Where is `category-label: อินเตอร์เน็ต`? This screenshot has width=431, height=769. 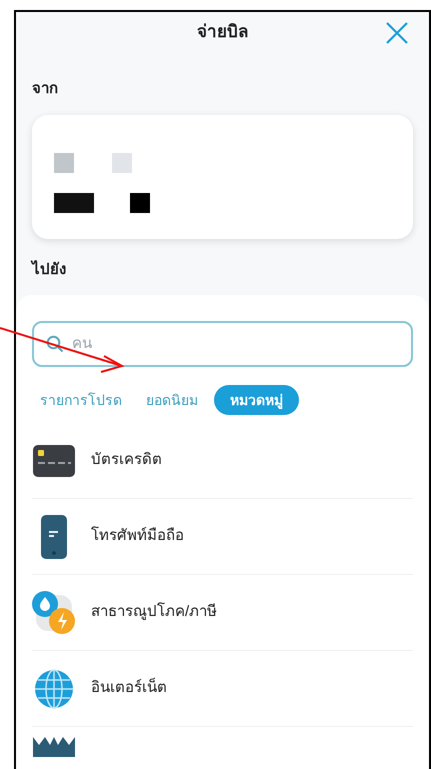
category-label: อินเตอร์เน็ต is located at coordinates (129, 687).